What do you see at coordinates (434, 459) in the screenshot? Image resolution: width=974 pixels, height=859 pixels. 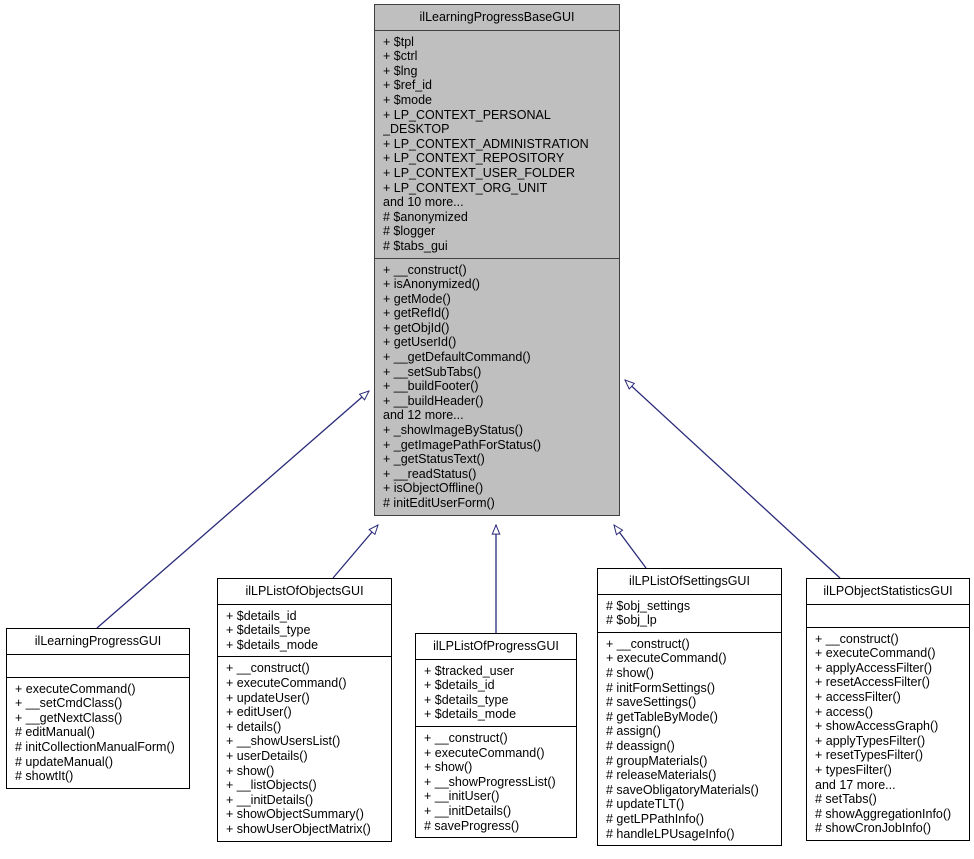 I see `method: + _getStatusText()` at bounding box center [434, 459].